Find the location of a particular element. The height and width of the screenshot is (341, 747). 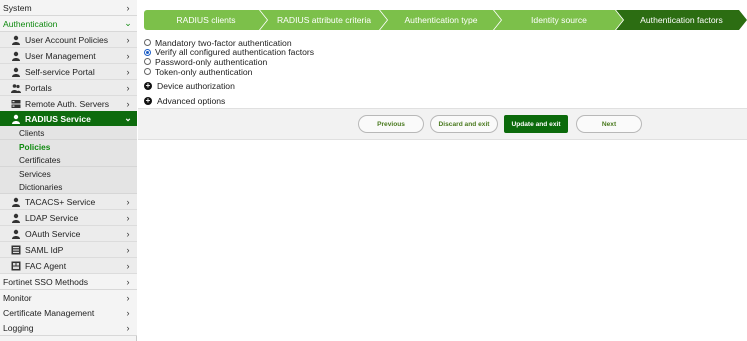

previous-button: Previous is located at coordinates (391, 124).